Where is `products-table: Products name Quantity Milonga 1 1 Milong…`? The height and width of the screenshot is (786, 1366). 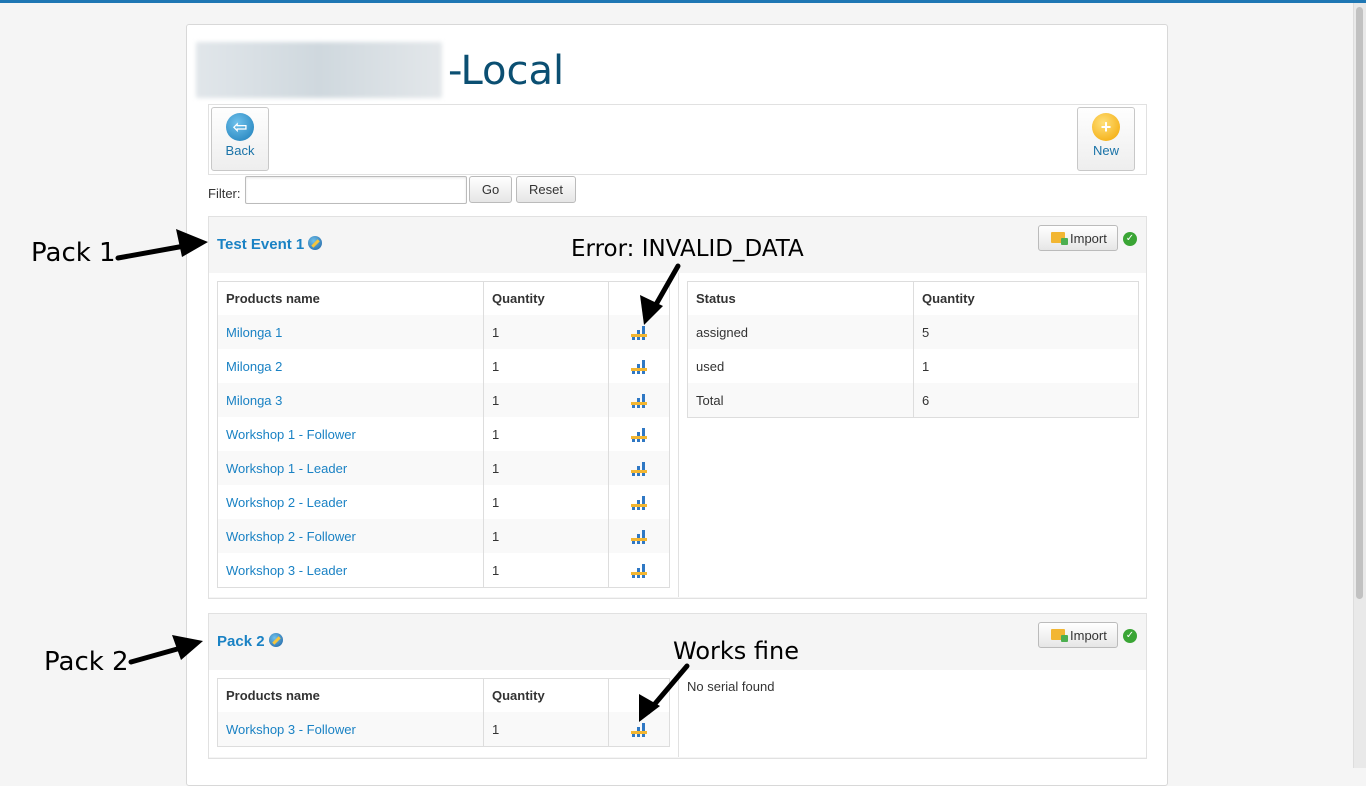 products-table: Products name Quantity Milonga 1 1 Milong… is located at coordinates (443, 434).